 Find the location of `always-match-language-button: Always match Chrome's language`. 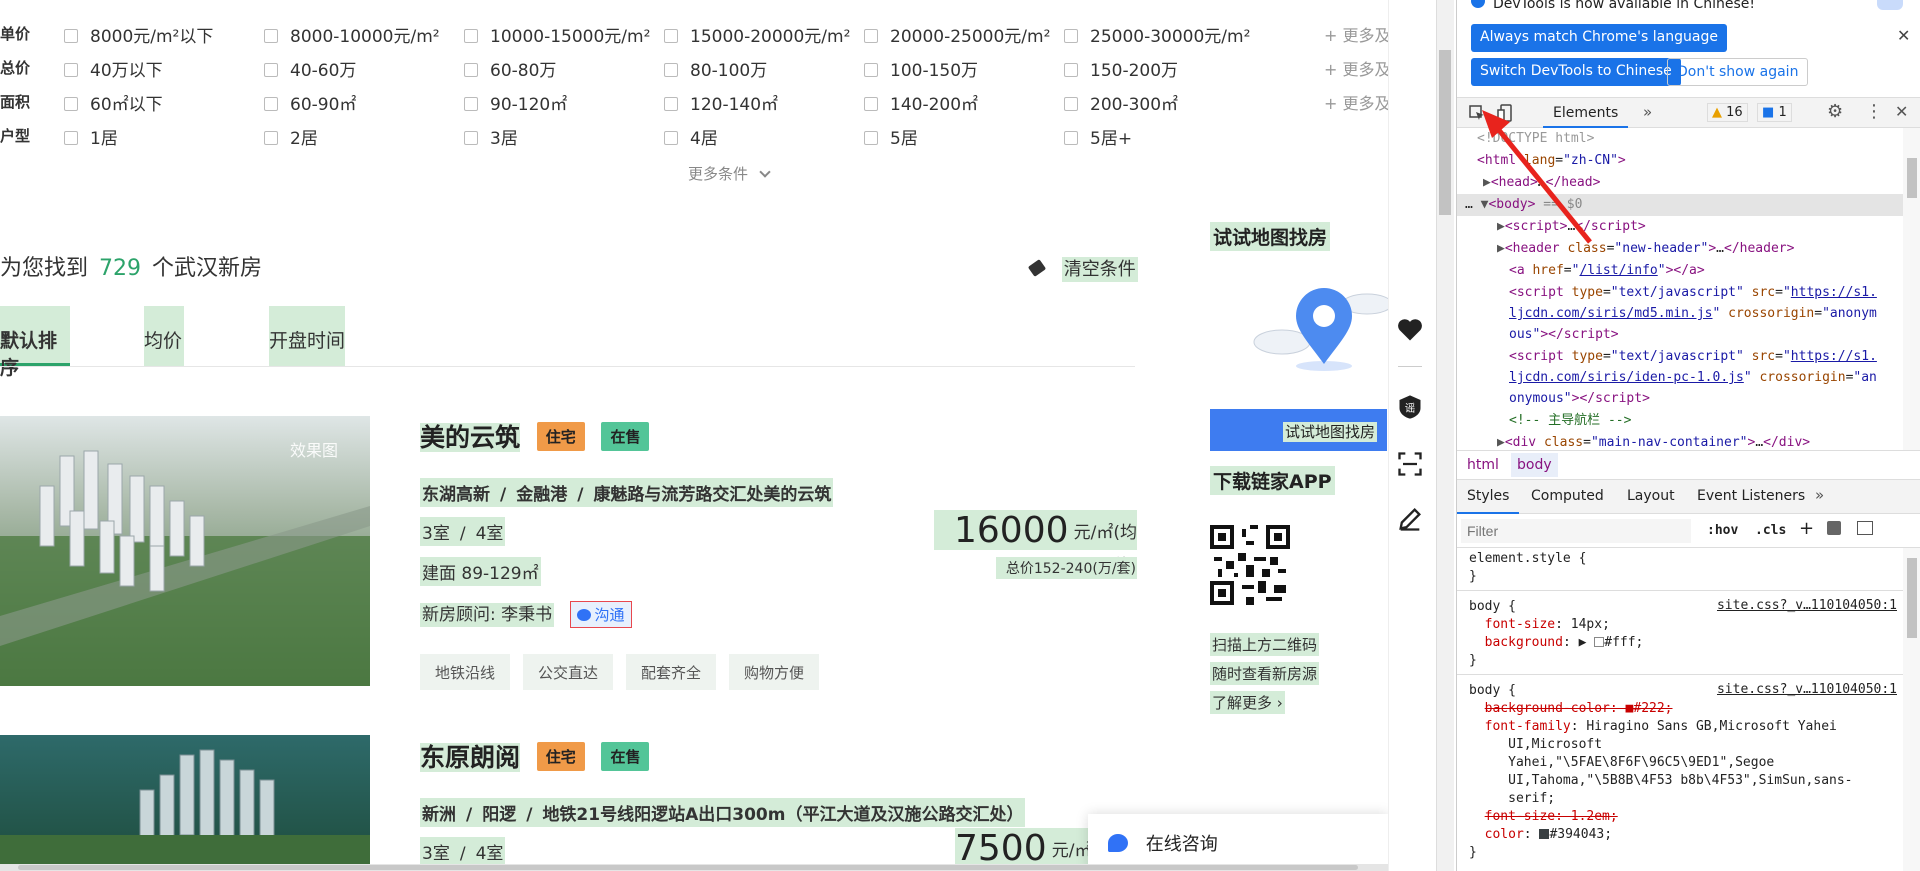

always-match-language-button: Always match Chrome's language is located at coordinates (1599, 38).